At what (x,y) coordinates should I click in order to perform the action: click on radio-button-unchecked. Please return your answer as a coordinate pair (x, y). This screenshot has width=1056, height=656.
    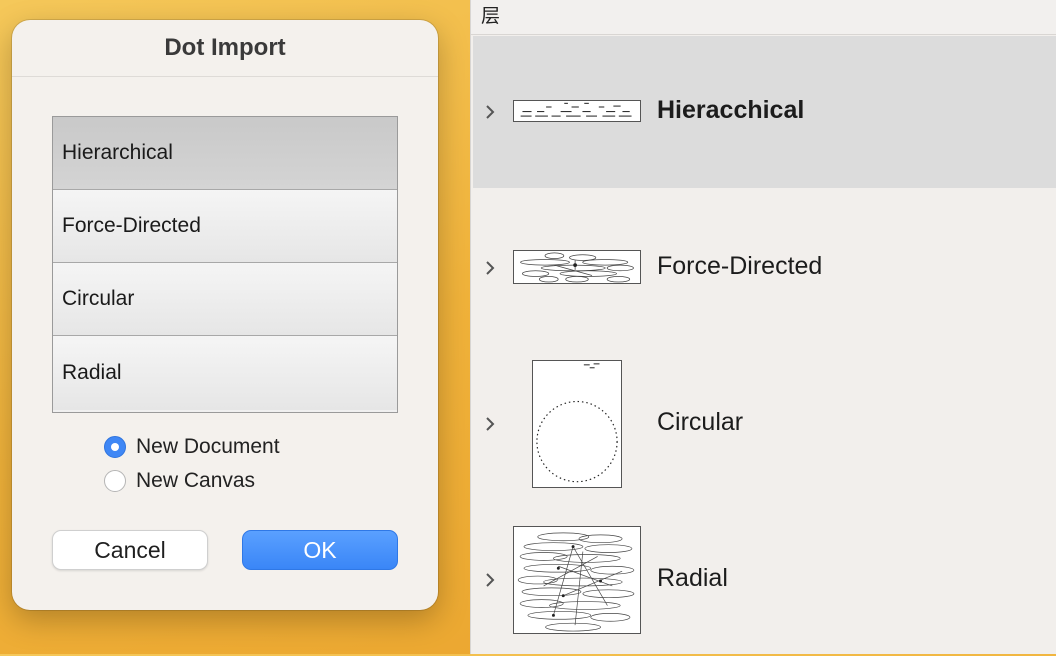
    Looking at the image, I should click on (115, 481).